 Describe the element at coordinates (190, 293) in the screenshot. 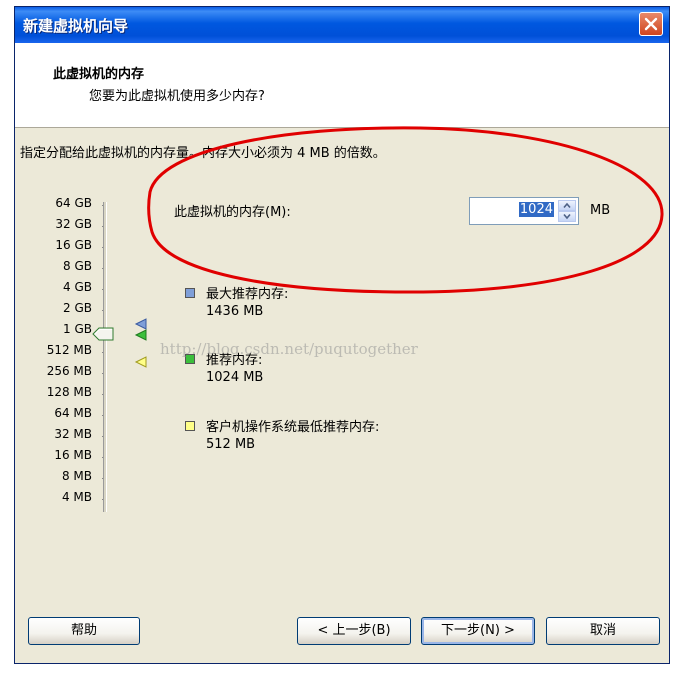

I see `max-recommended-swatch-icon` at that location.